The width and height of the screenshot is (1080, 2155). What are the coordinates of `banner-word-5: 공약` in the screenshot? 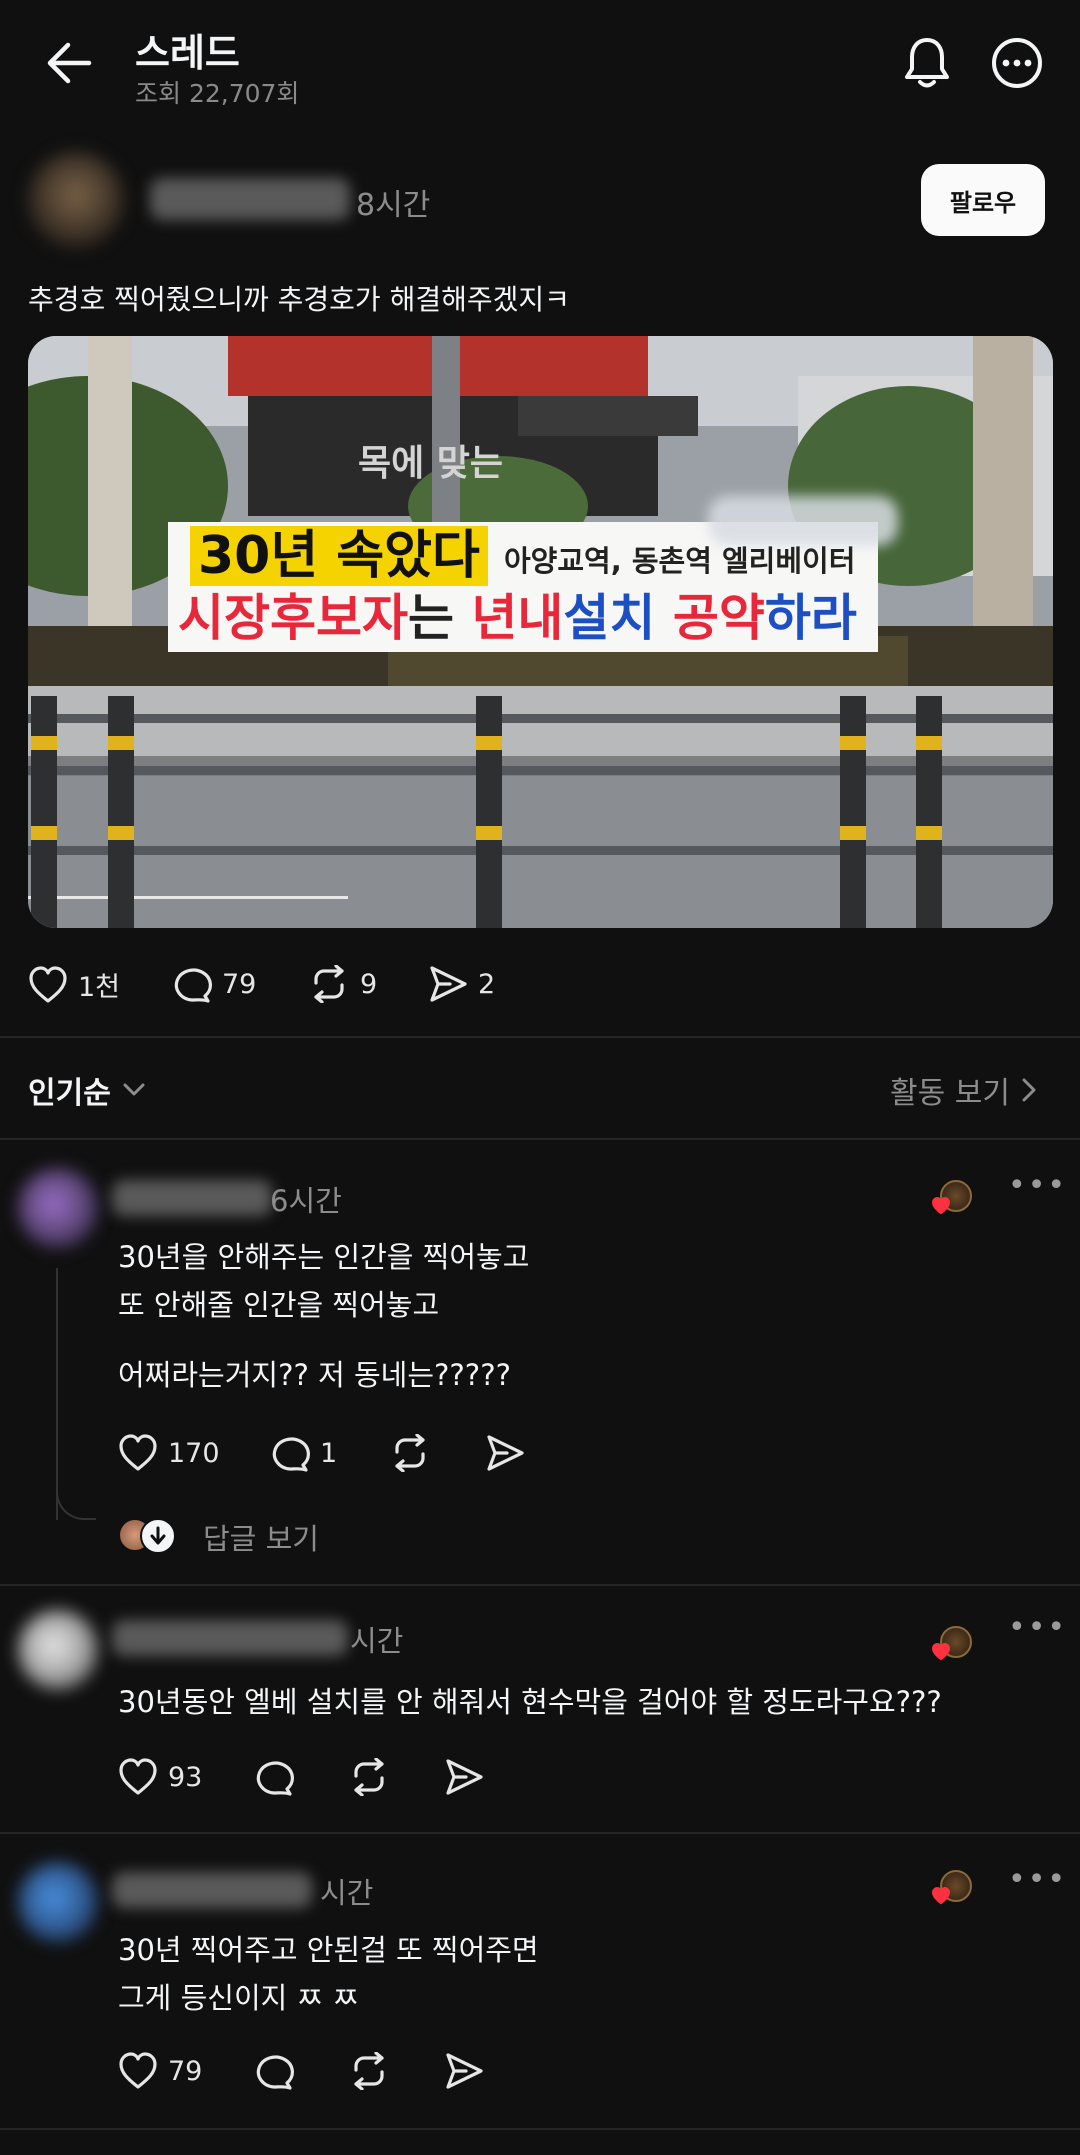 It's located at (710, 618).